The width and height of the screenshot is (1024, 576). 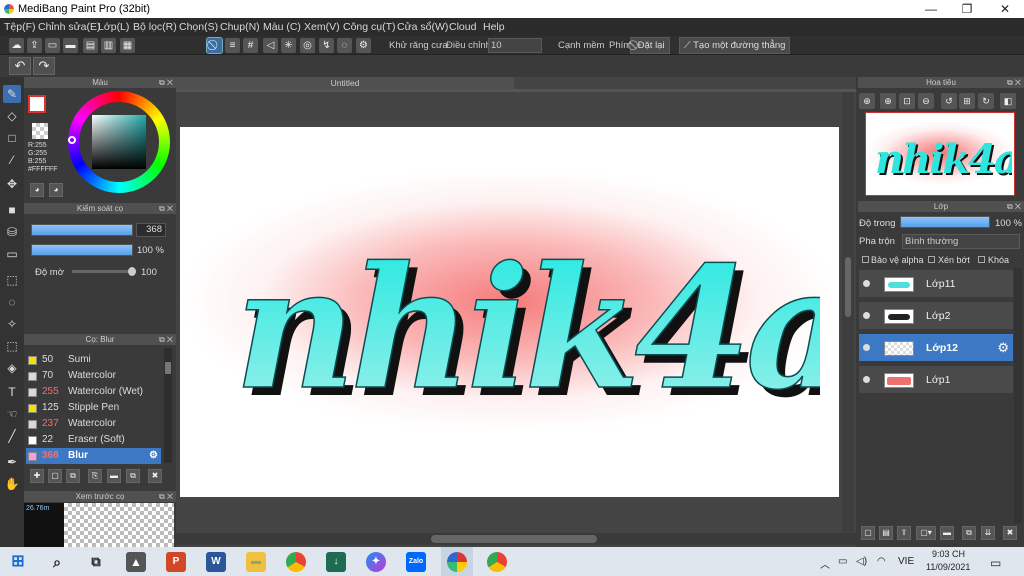 I want to click on move-tool-icon: ✥, so click(x=12, y=184).